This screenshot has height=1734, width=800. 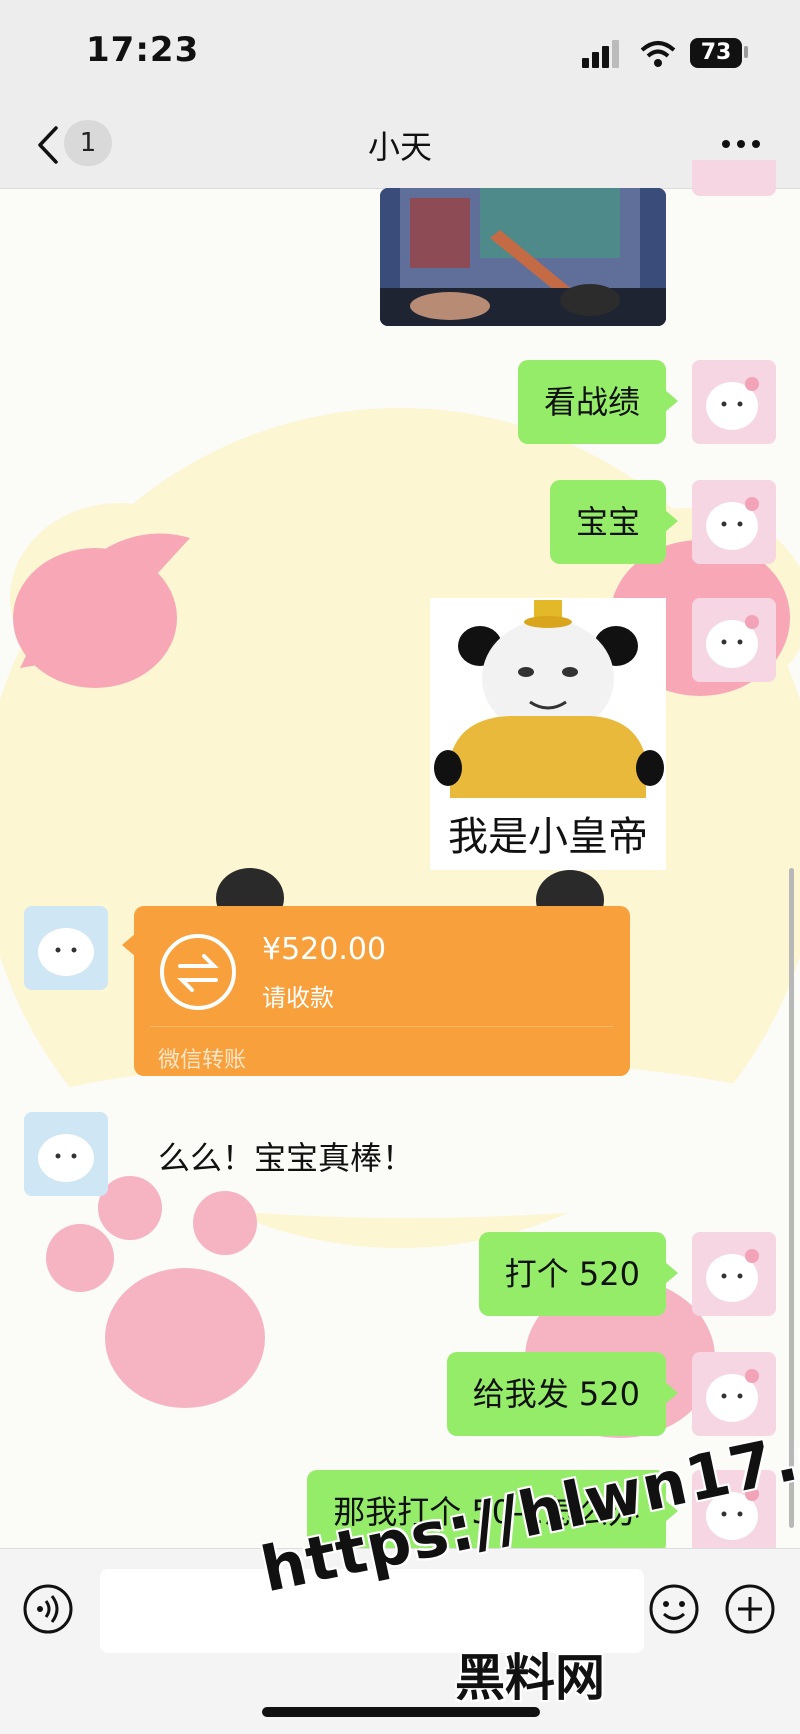 I want to click on message-bubble-sent: 给我发 520, so click(x=562, y=1394).